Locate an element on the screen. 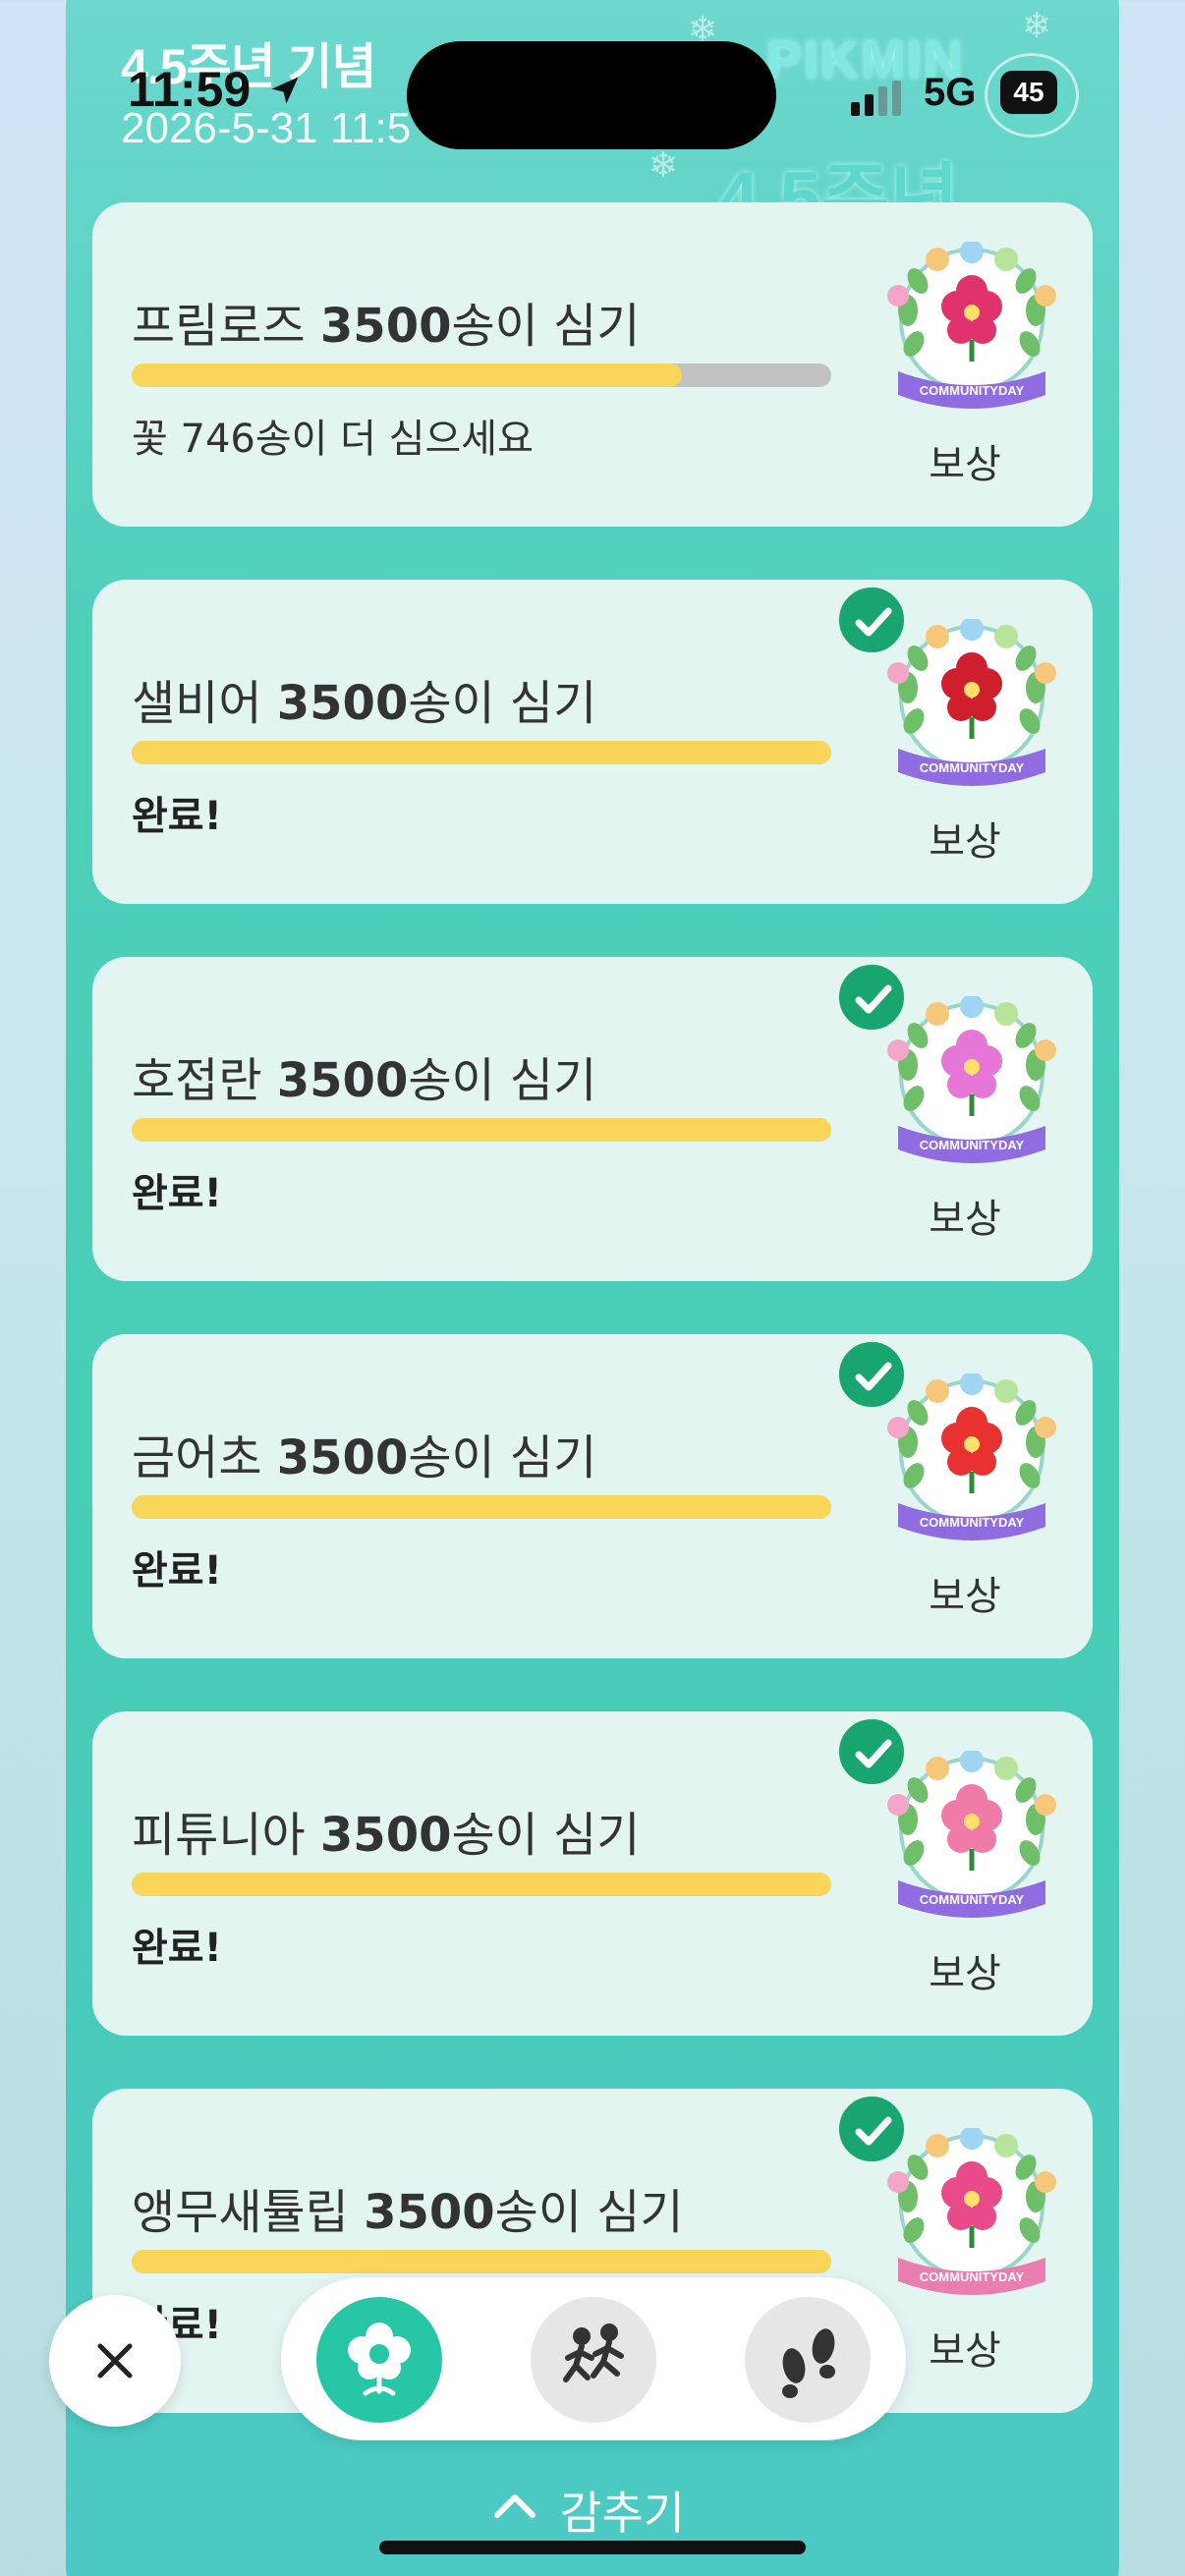 The image size is (1185, 2576). challenge-title: 금어초 3500송이 심기 is located at coordinates (365, 1457).